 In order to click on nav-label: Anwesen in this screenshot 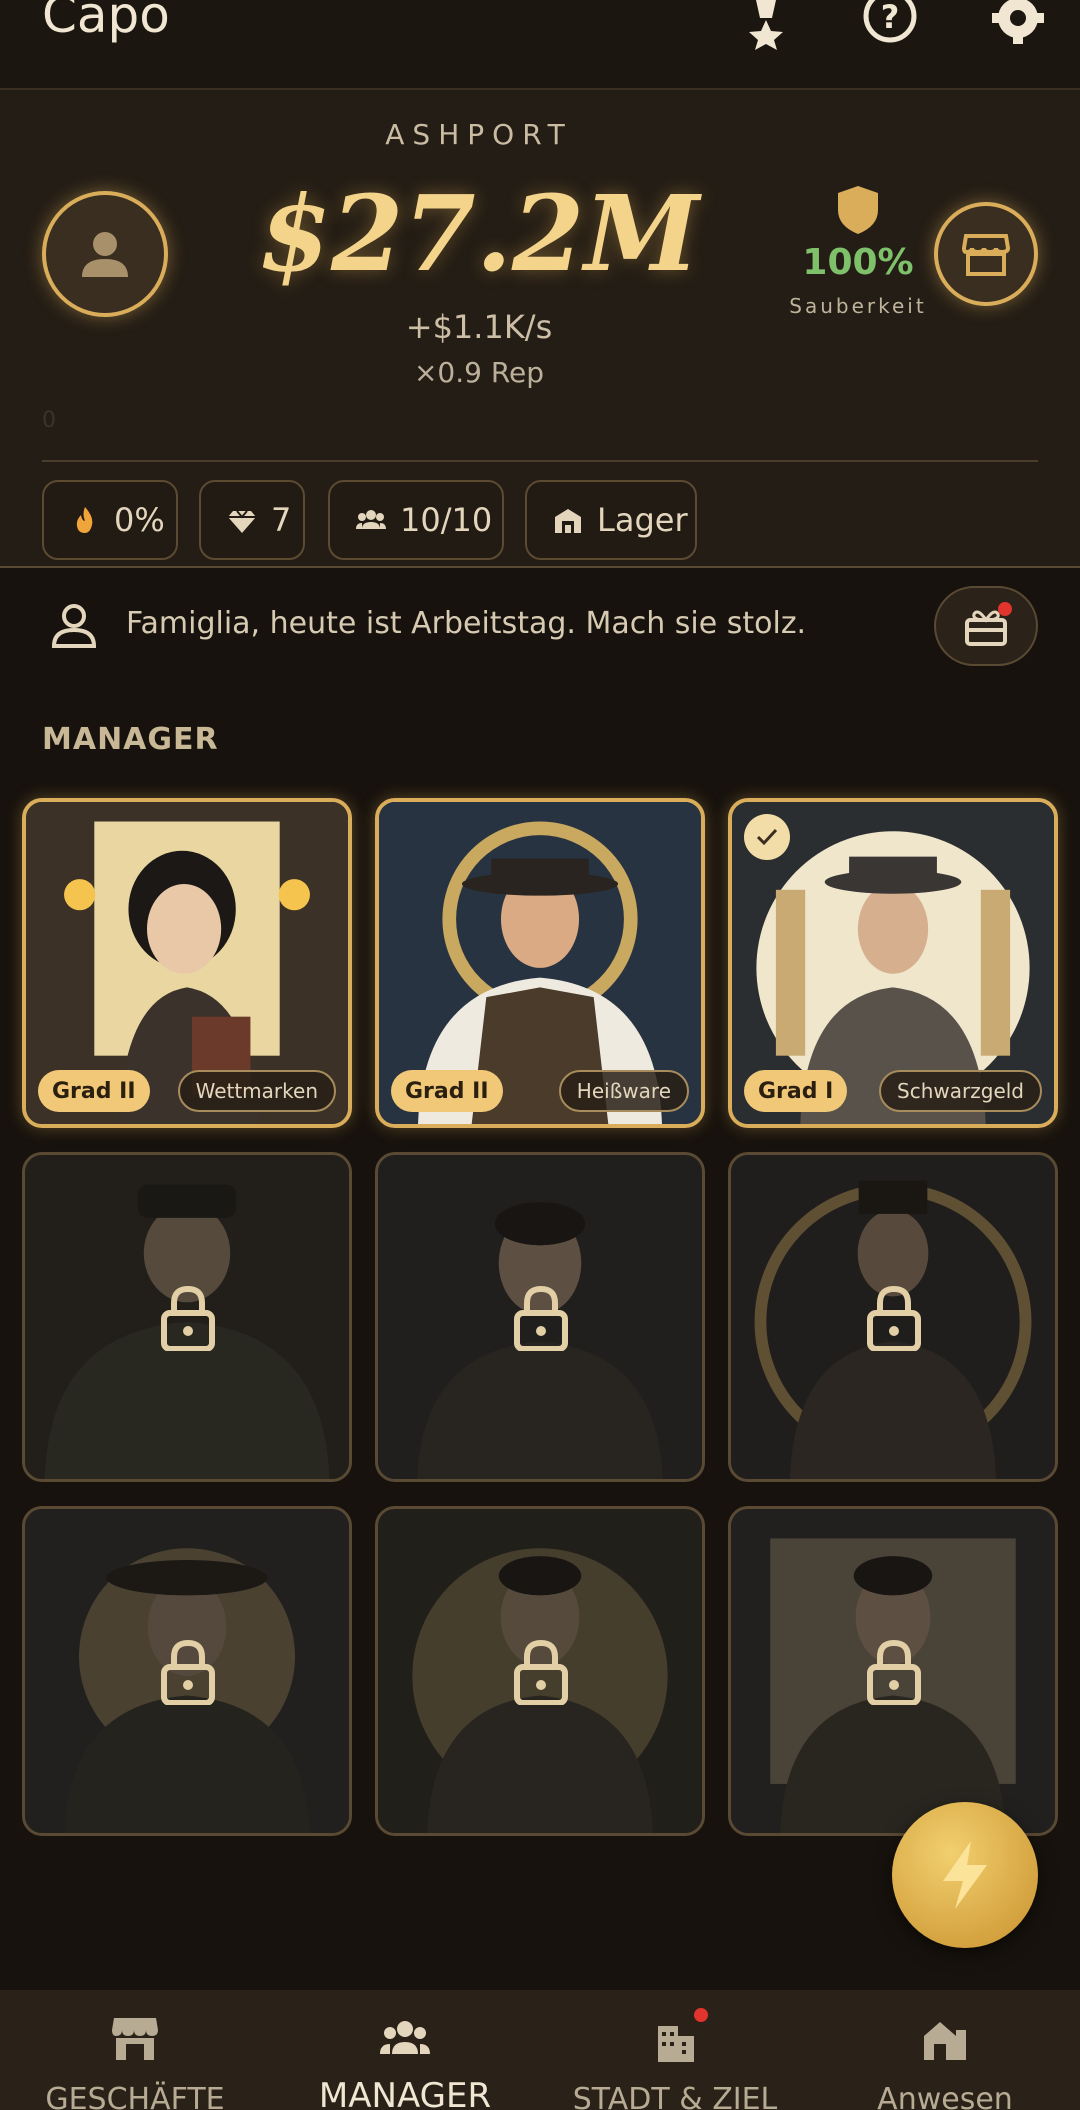, I will do `click(945, 2096)`.